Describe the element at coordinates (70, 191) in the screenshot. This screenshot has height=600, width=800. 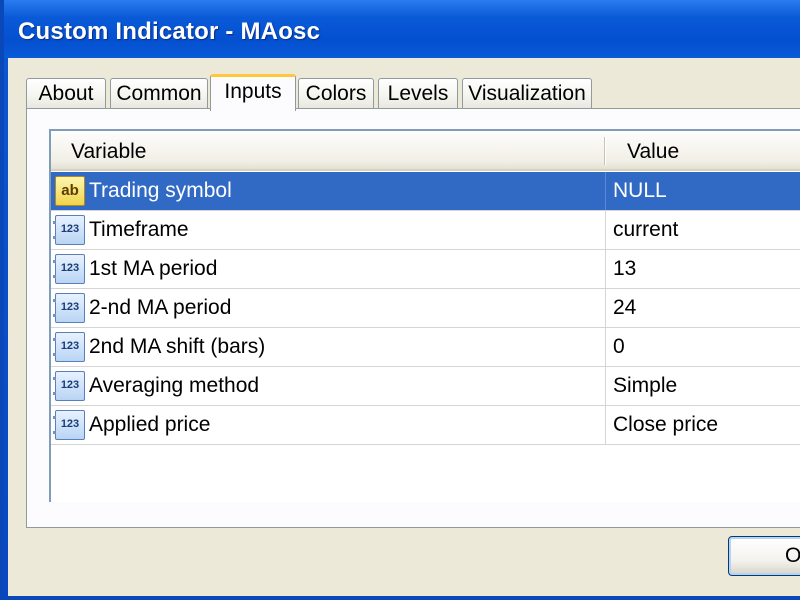
I see `string-type-icon: ab` at that location.